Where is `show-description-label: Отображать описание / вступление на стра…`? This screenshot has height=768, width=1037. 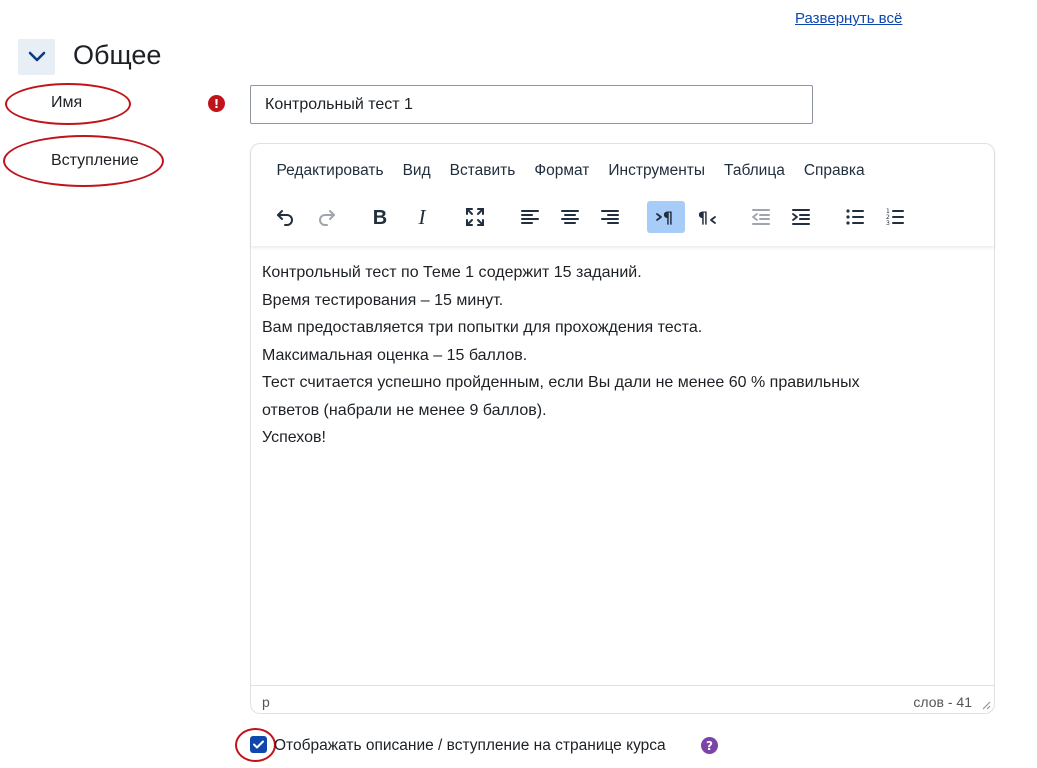 show-description-label: Отображать описание / вступление на стра… is located at coordinates (470, 746).